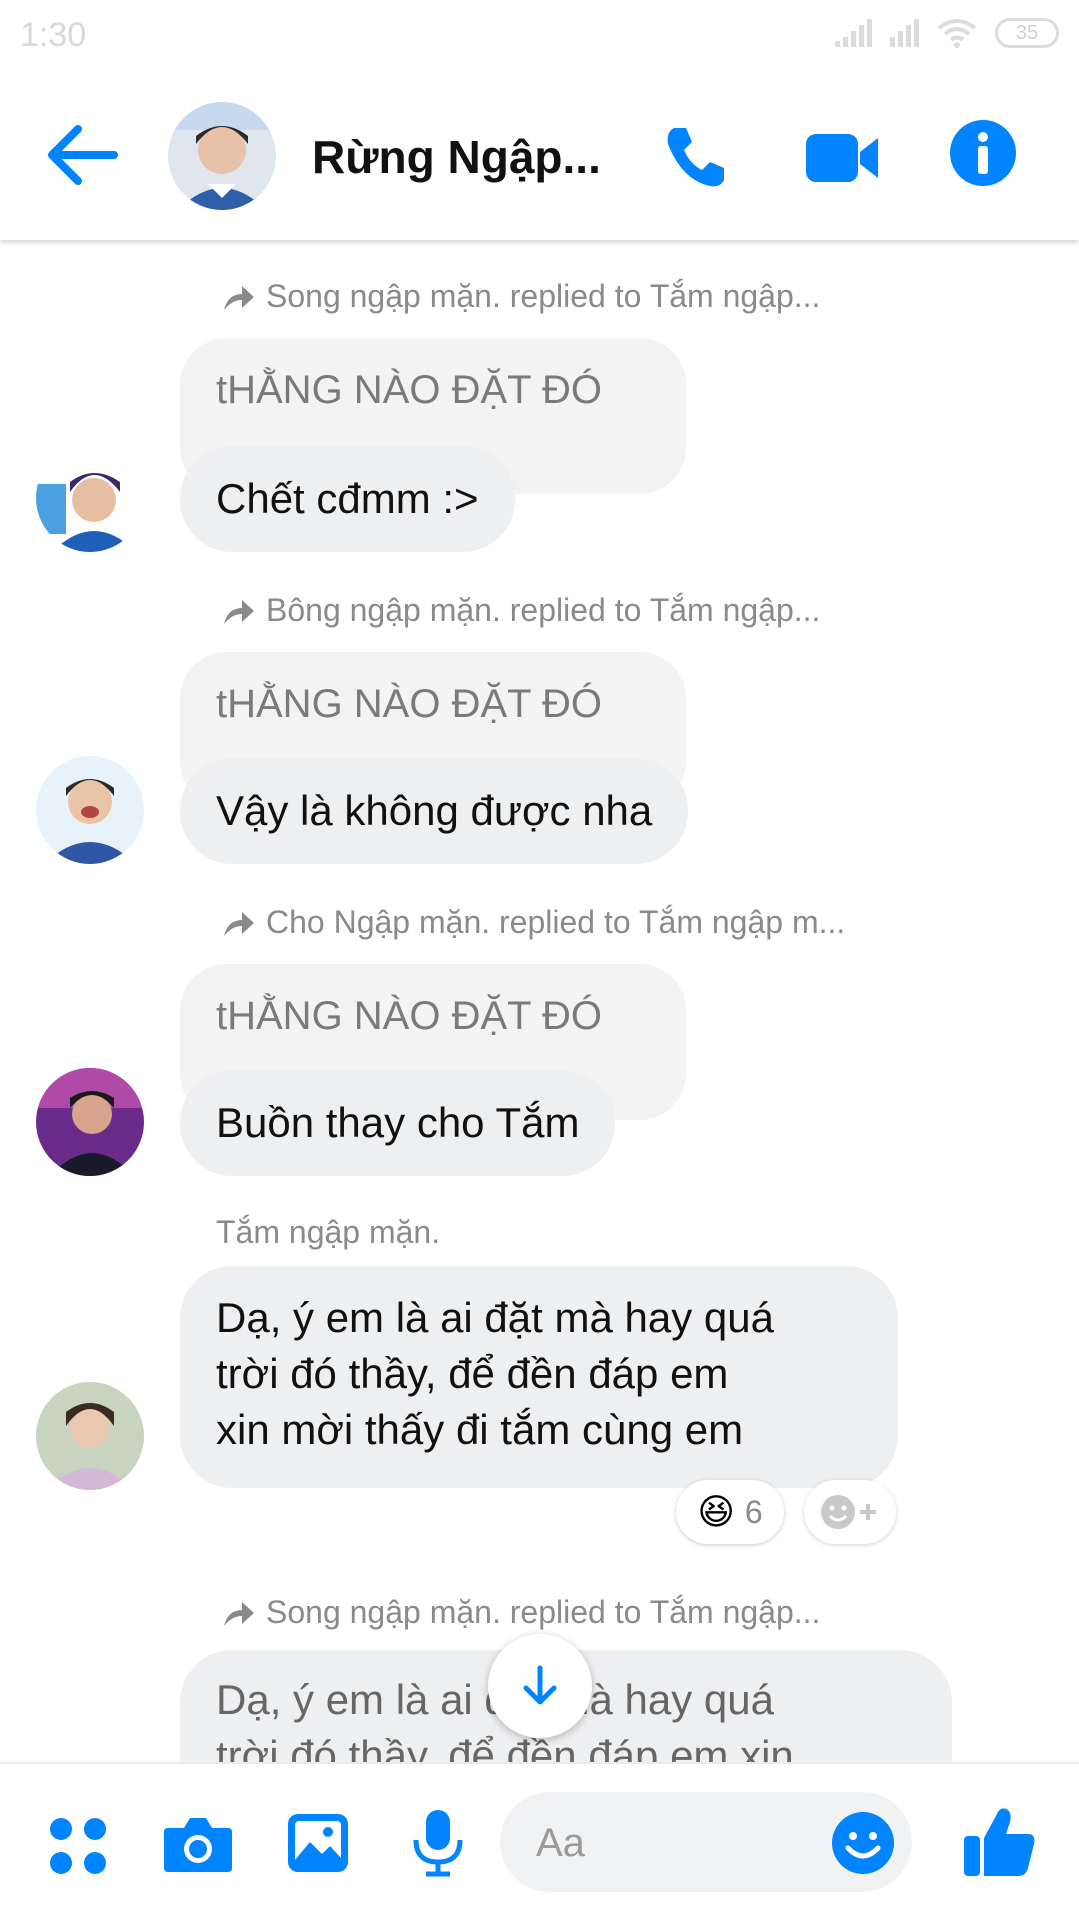 The image size is (1079, 1922). I want to click on video-camera-icon, so click(842, 158).